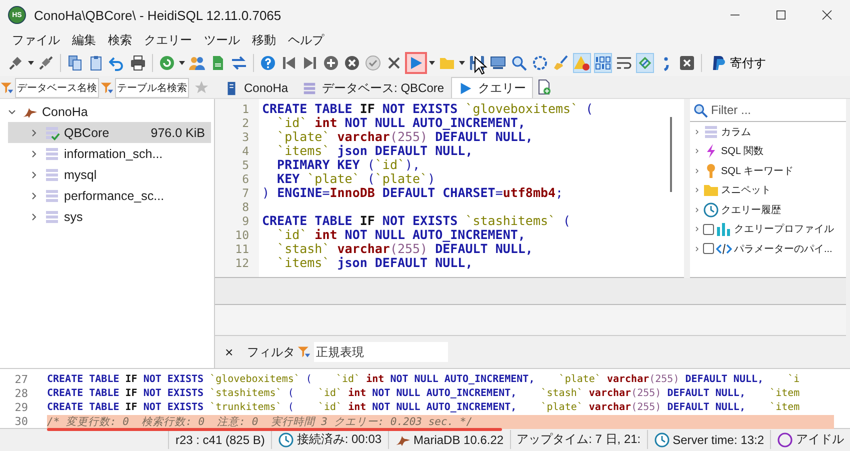  Describe the element at coordinates (109, 216) in the screenshot. I see `tree-row: sys` at that location.